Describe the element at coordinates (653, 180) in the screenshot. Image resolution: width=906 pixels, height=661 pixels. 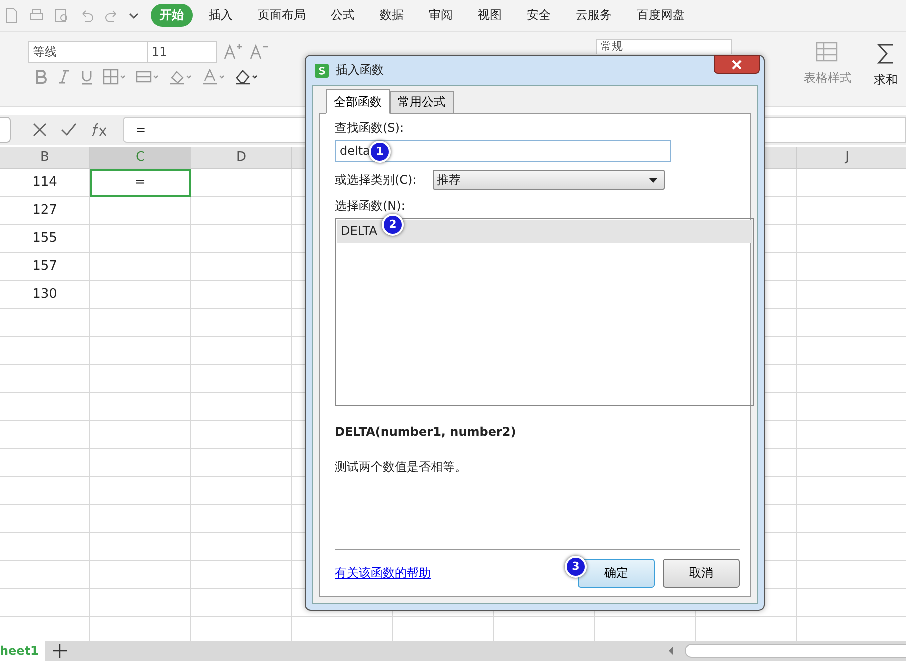
I see `dropdown-arrow-icon` at that location.